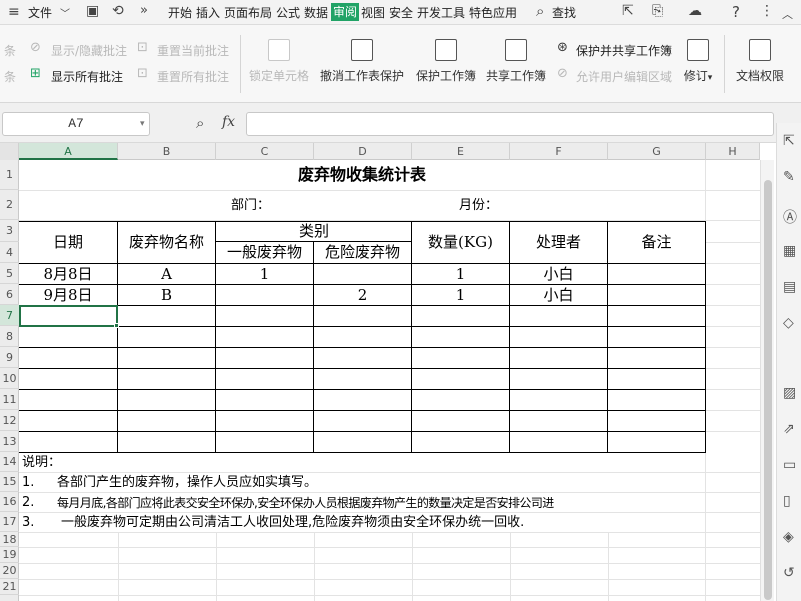 This screenshot has width=801, height=601. Describe the element at coordinates (193, 50) in the screenshot. I see `reset-current-comment-button: 重置当前批注` at that location.